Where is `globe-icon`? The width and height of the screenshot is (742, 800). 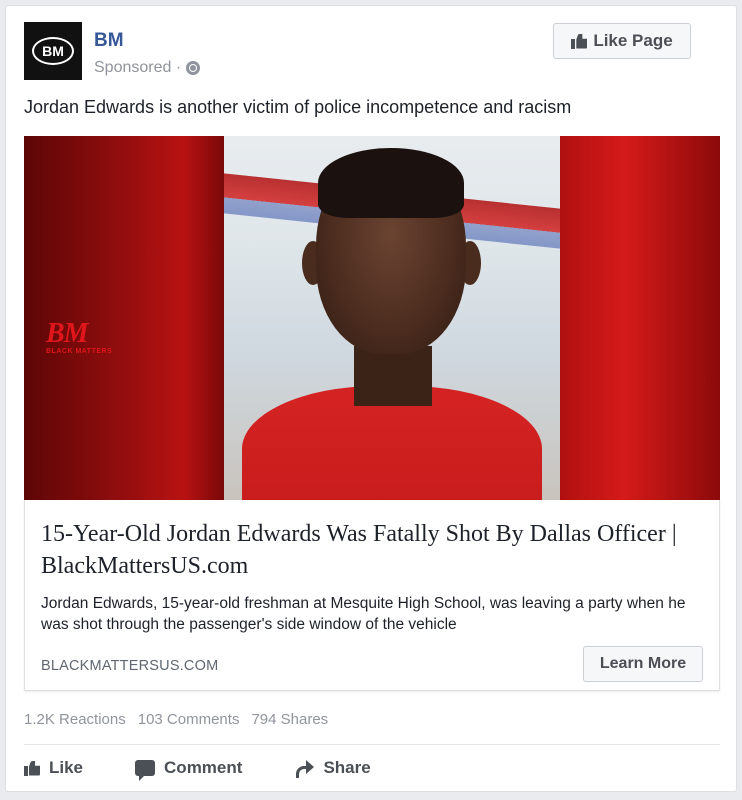
globe-icon is located at coordinates (193, 68).